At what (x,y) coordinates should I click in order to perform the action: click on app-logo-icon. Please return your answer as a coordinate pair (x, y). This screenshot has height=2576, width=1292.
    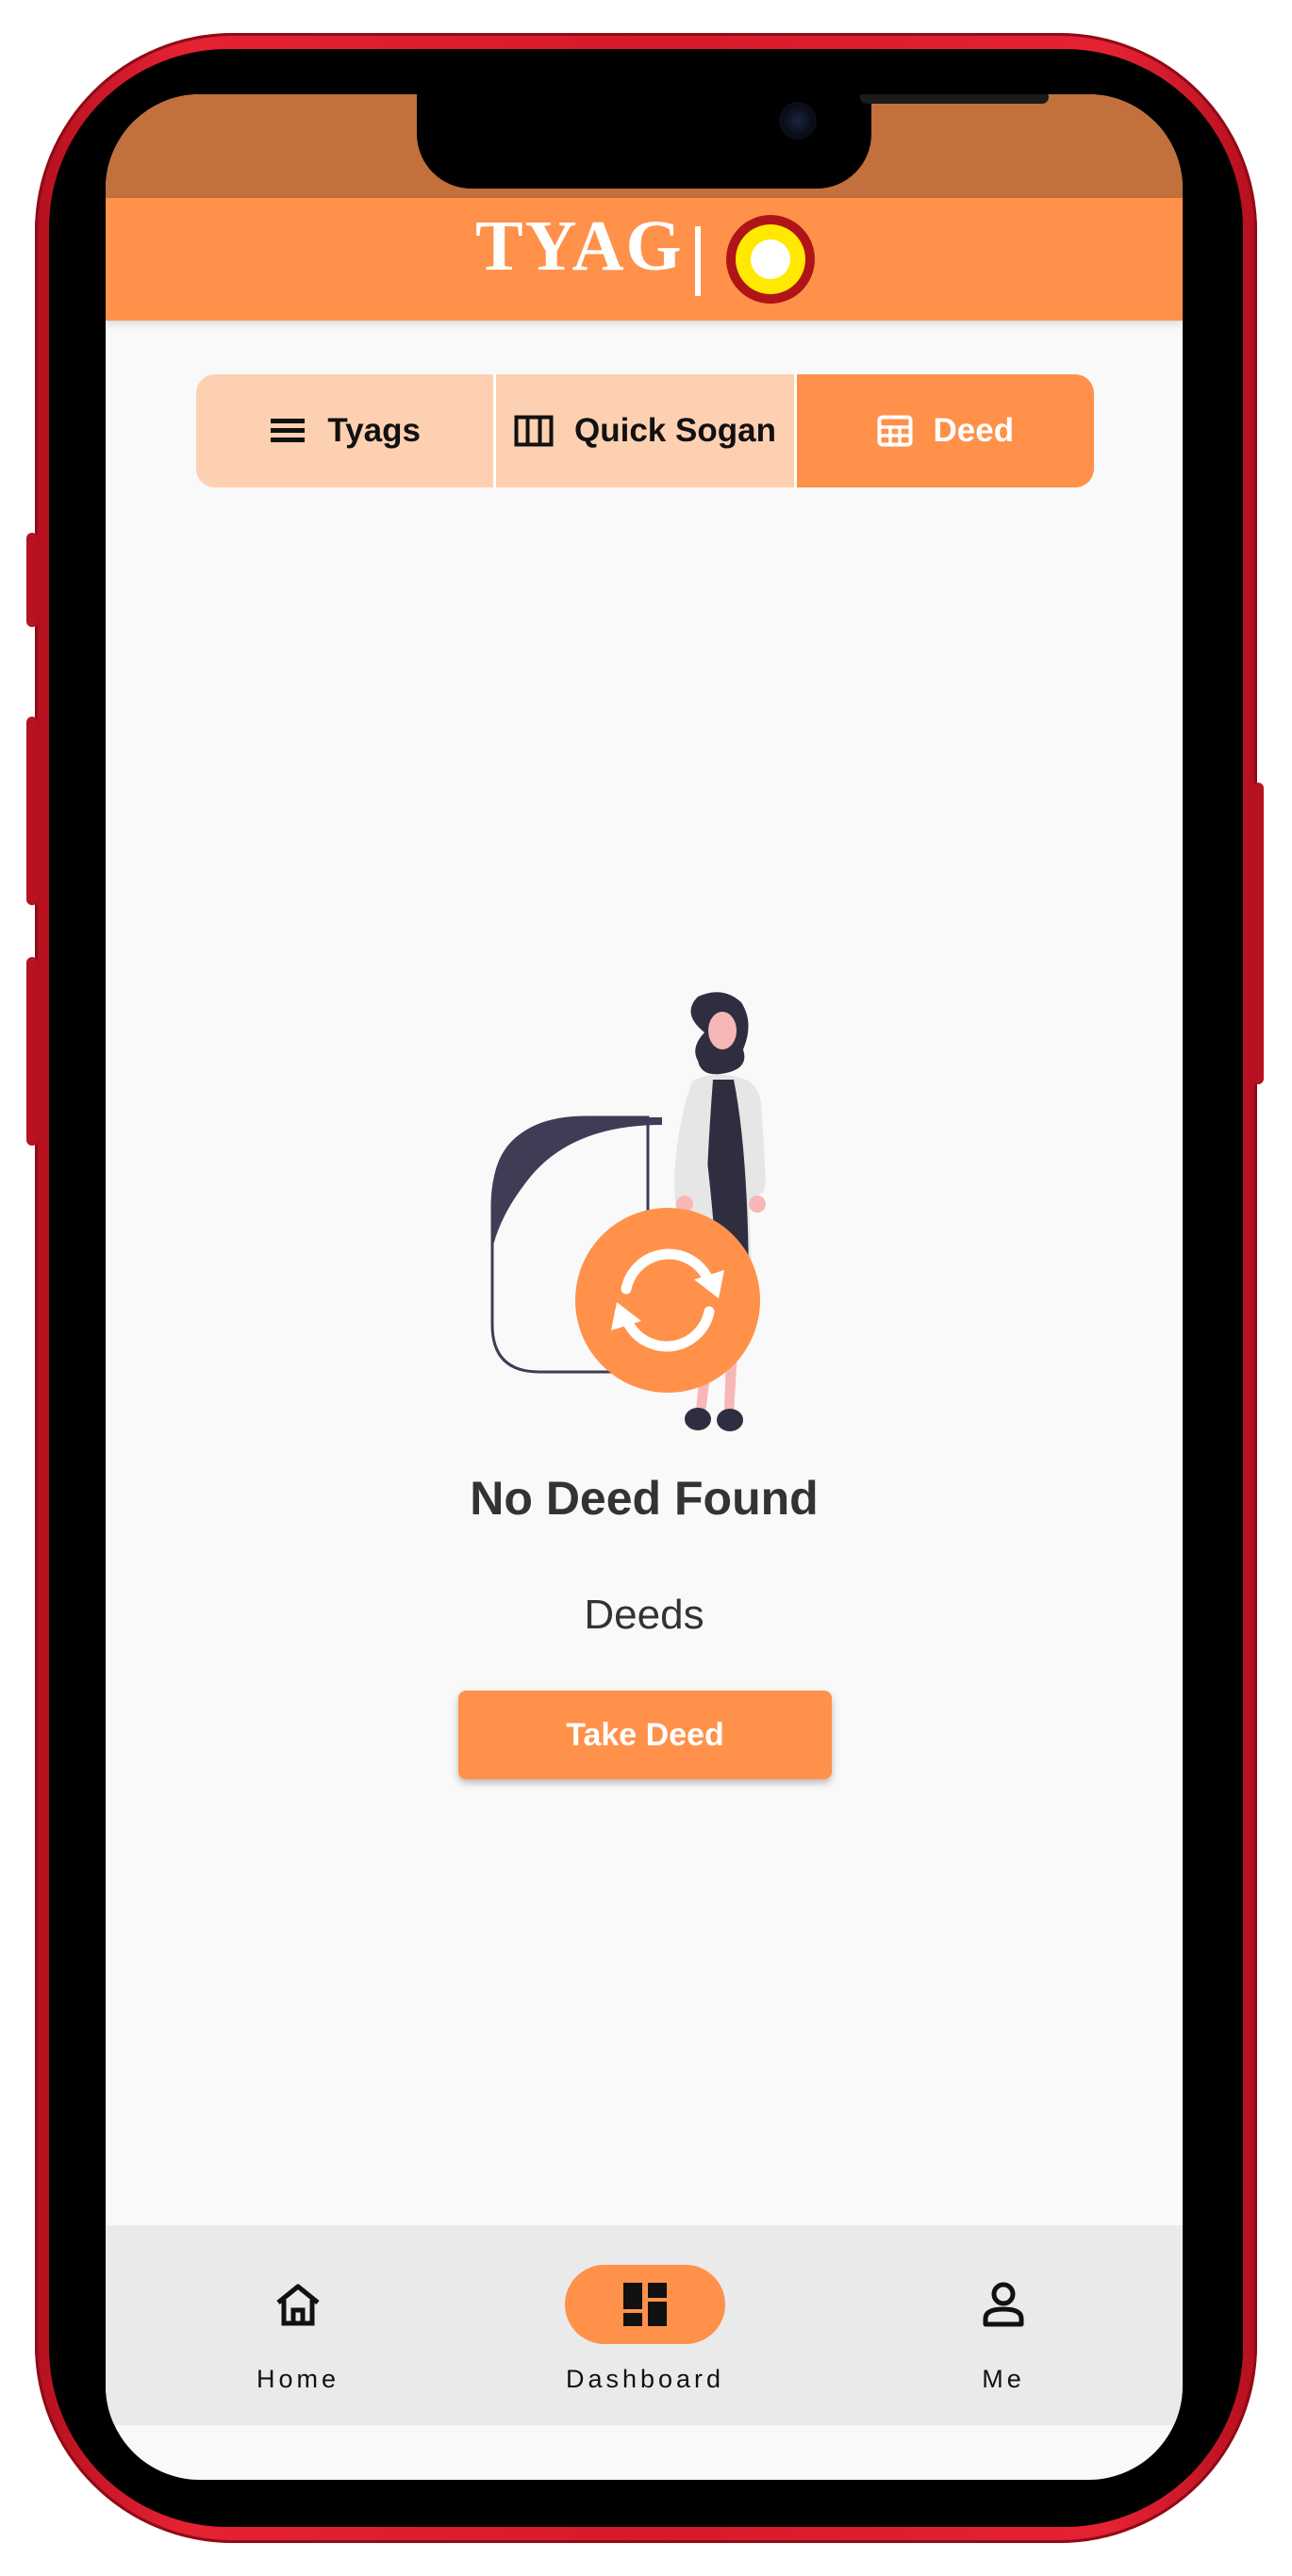
    Looking at the image, I should click on (770, 259).